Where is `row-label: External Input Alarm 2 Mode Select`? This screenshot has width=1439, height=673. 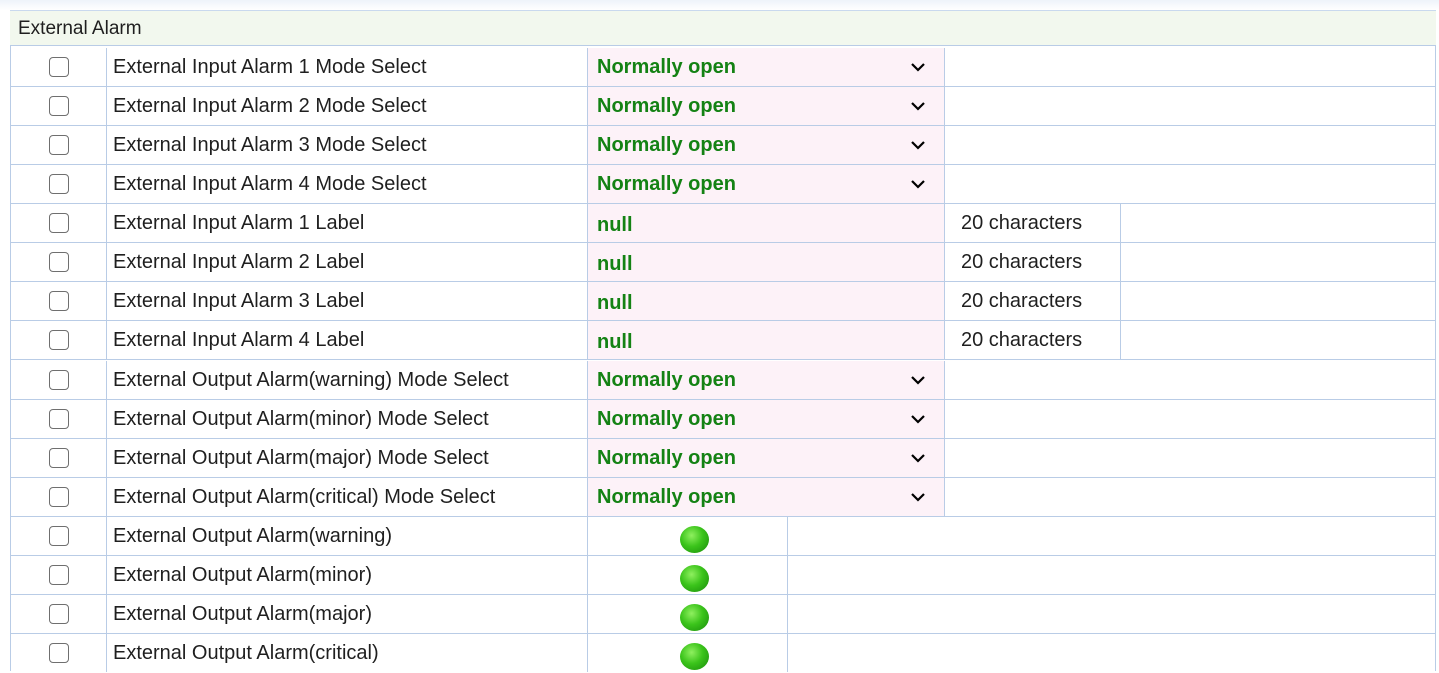 row-label: External Input Alarm 2 Mode Select is located at coordinates (347, 106).